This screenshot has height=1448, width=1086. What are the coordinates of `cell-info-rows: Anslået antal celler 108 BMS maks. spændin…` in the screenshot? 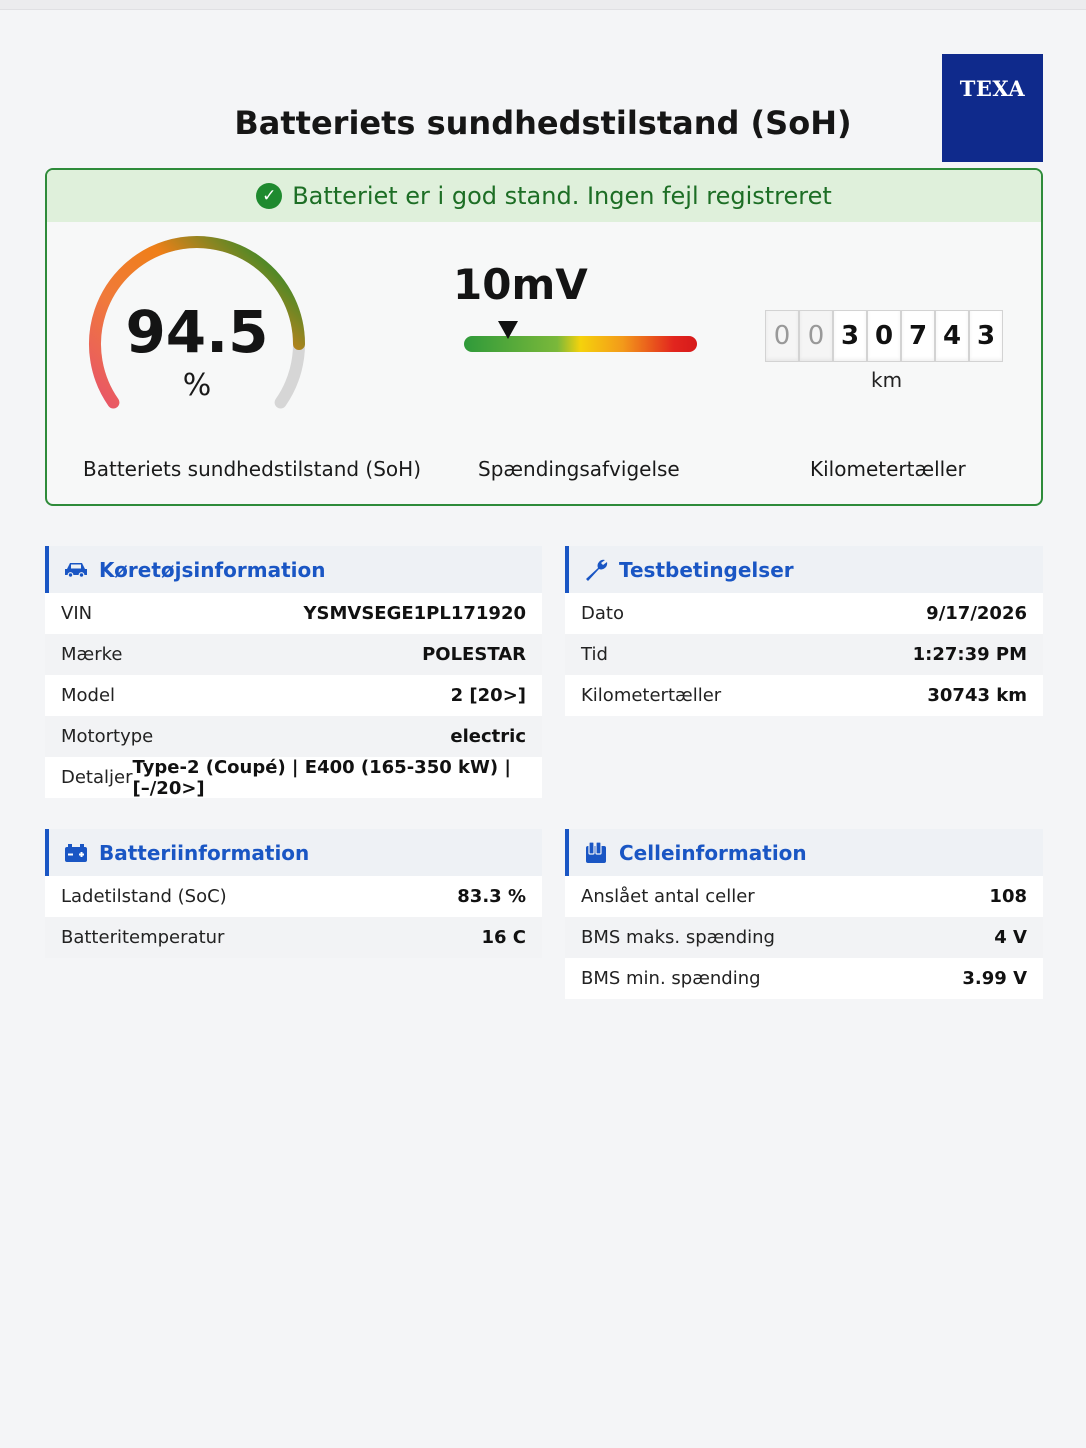 It's located at (804, 937).